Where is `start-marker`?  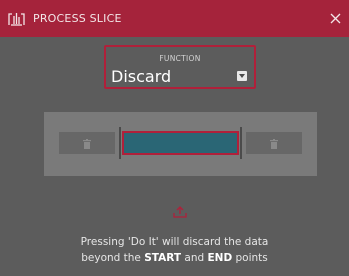
start-marker is located at coordinates (120, 143).